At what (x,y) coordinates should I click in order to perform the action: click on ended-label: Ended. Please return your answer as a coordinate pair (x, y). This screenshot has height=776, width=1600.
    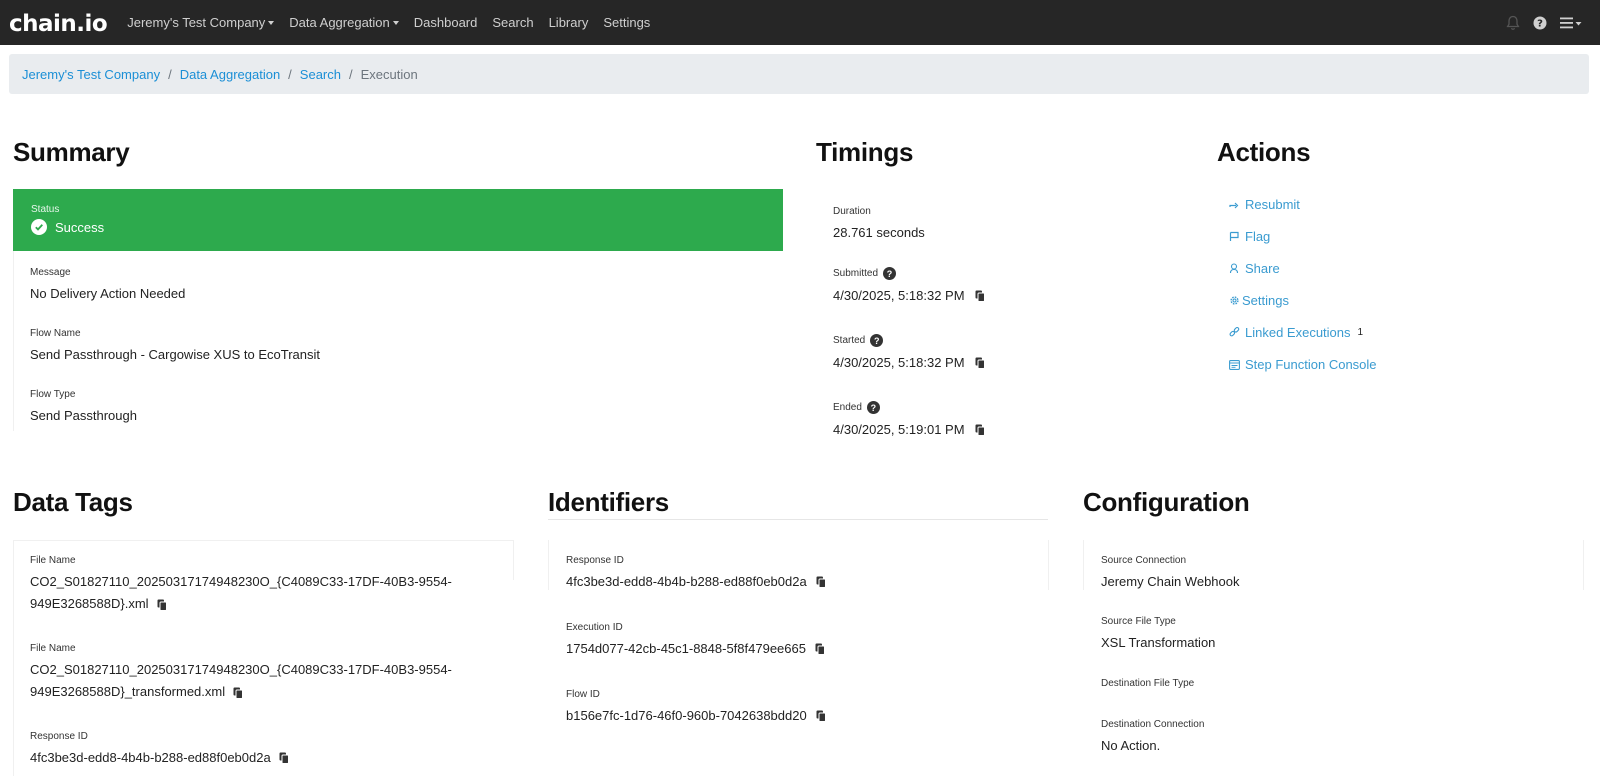
    Looking at the image, I should click on (847, 407).